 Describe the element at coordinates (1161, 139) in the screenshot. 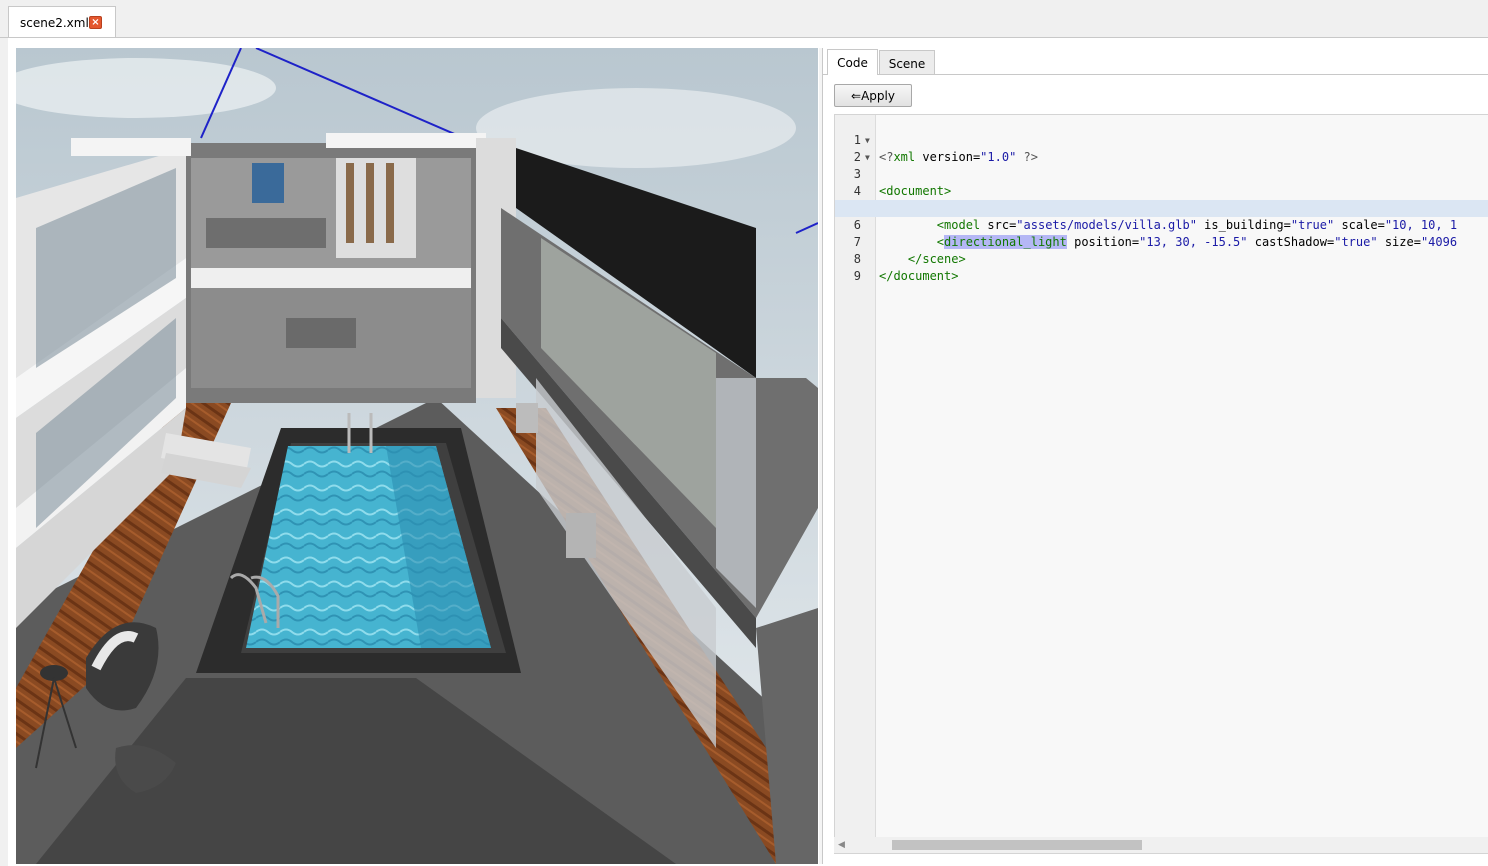

I see `code-line-1: 1 <?xml version="1.0" ?>` at that location.